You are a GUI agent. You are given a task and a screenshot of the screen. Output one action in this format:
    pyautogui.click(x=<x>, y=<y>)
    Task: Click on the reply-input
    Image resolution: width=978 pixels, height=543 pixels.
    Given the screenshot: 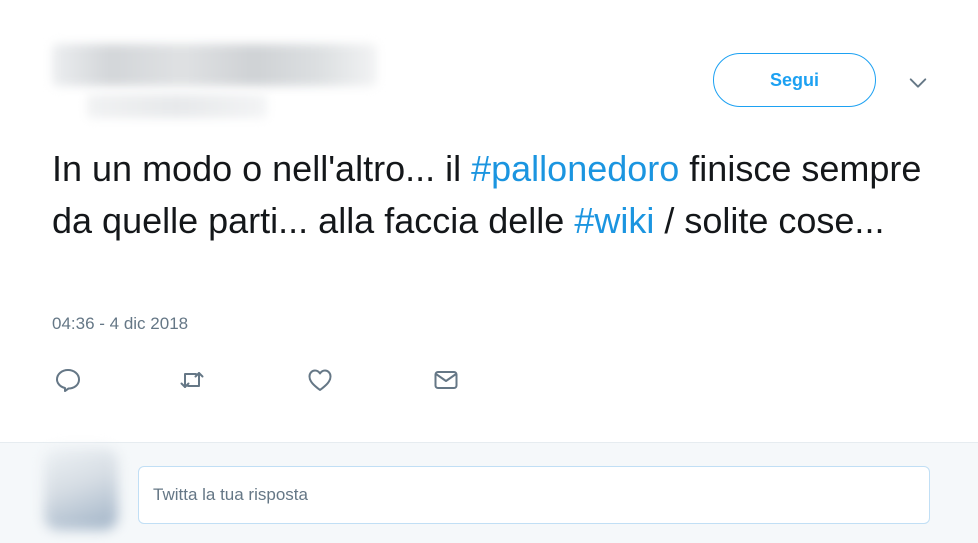 What is the action you would take?
    pyautogui.click(x=534, y=495)
    